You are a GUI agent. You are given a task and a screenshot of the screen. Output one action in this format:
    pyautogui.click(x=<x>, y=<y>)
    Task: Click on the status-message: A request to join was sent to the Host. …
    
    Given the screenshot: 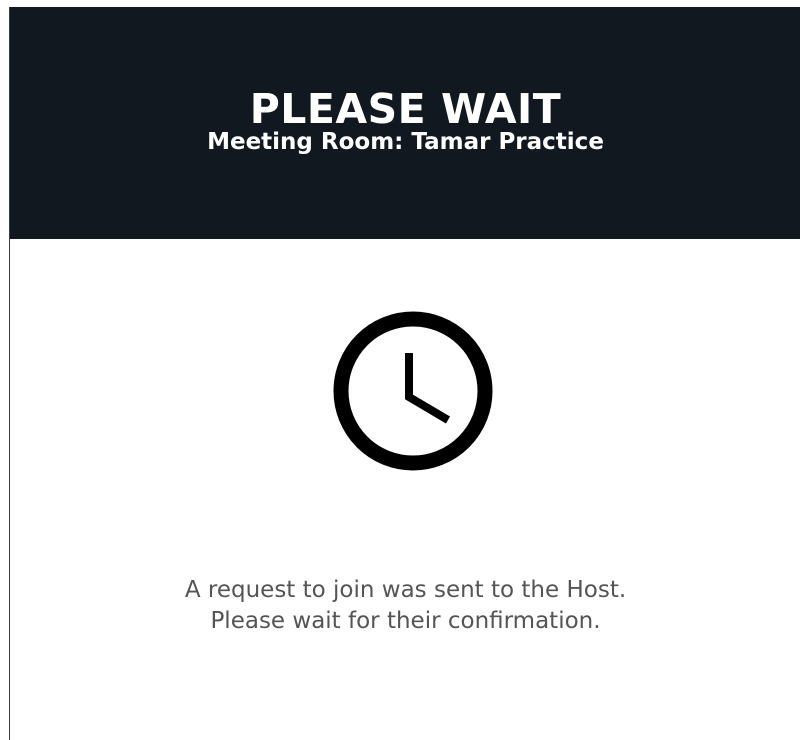 What is the action you would take?
    pyautogui.click(x=405, y=606)
    